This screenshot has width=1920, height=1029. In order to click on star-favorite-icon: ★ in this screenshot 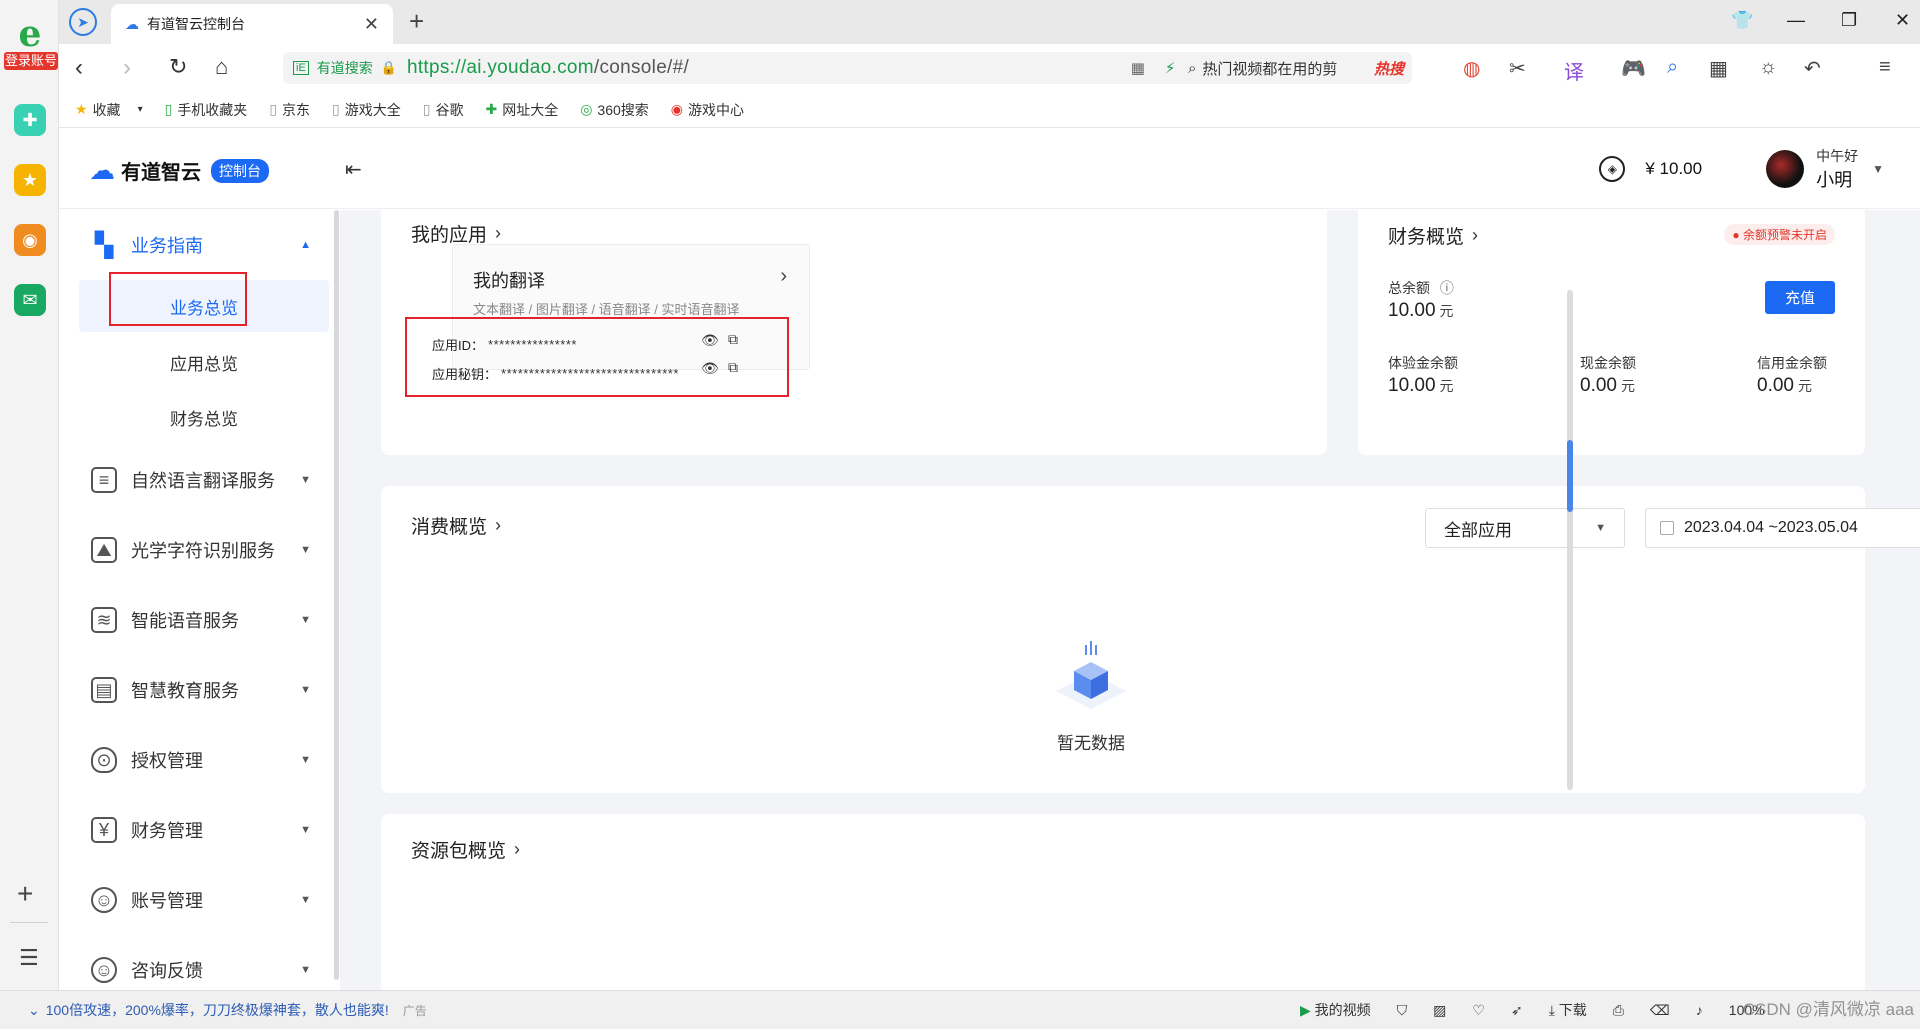, I will do `click(30, 180)`.